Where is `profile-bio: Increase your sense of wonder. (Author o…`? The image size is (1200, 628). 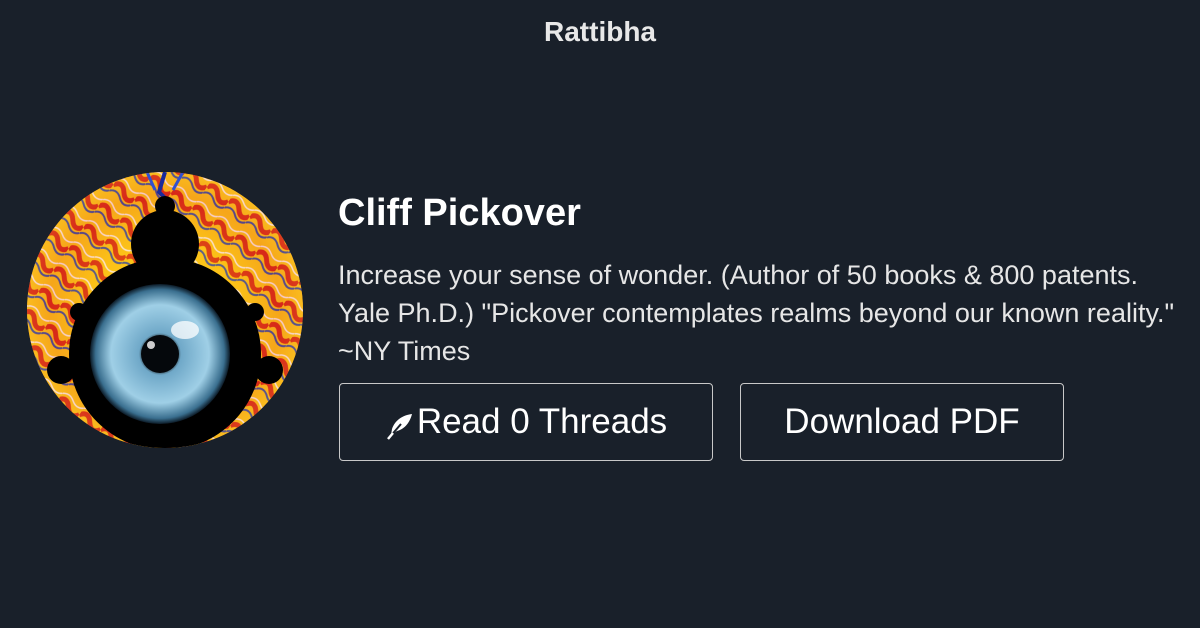
profile-bio: Increase your sense of wonder. (Author o… is located at coordinates (756, 313).